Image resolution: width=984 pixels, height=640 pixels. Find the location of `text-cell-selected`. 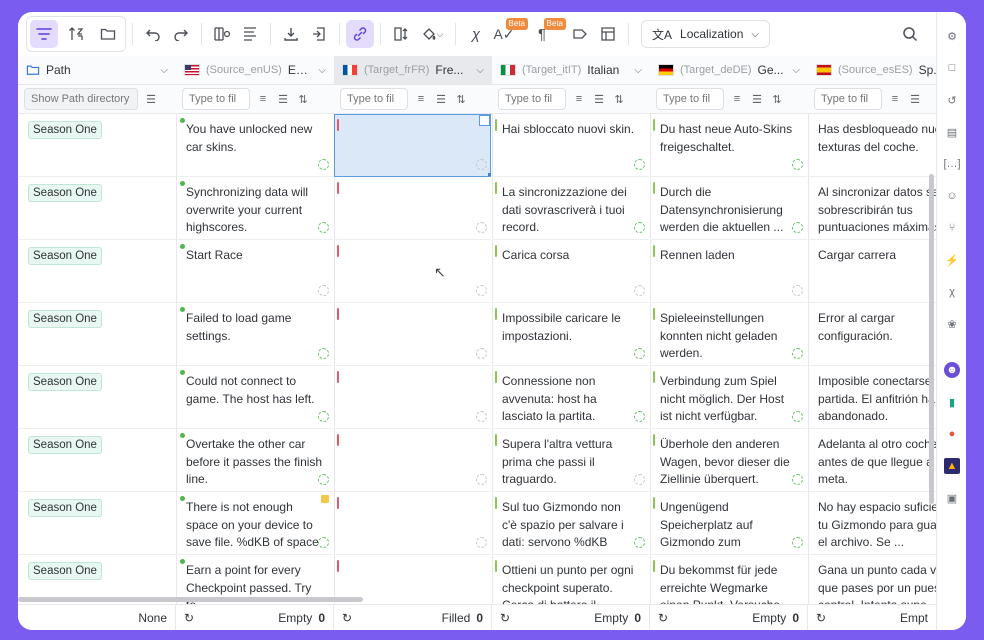

text-cell-selected is located at coordinates (412, 145).